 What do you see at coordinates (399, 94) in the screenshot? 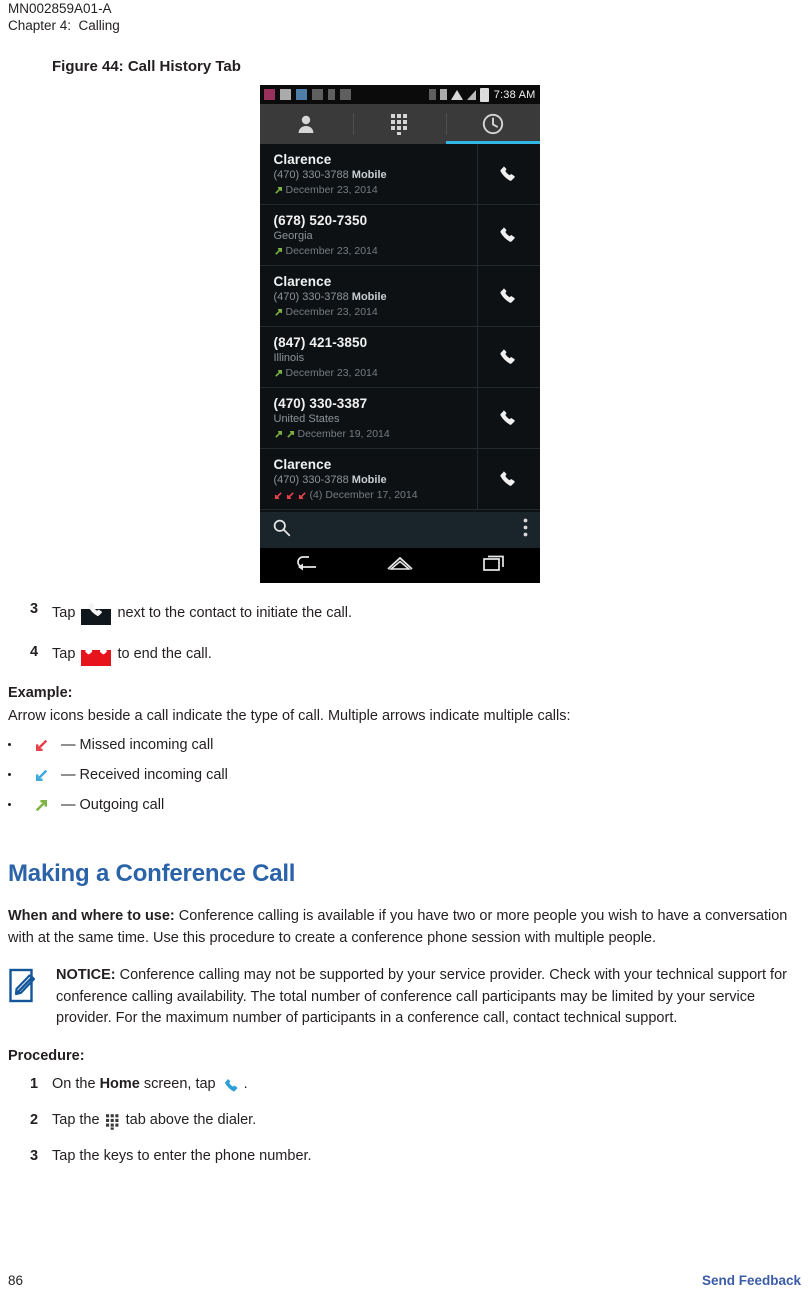
I see `phone-status-bar: 7:38 AM` at bounding box center [399, 94].